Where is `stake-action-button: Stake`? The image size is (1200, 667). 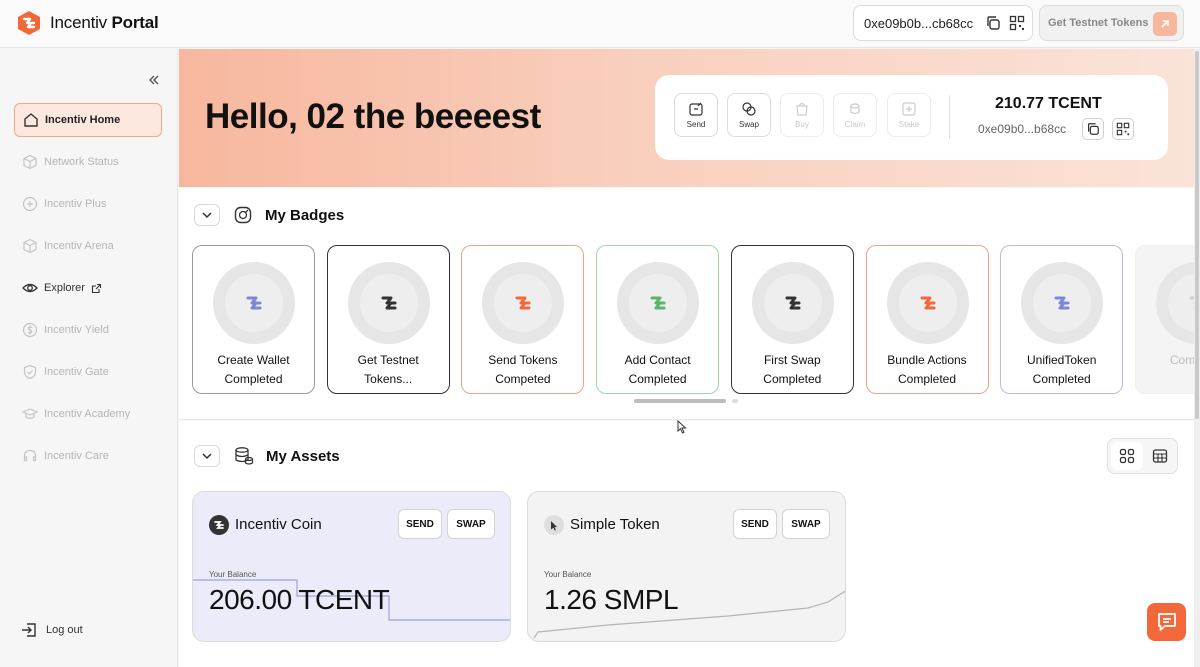 stake-action-button: Stake is located at coordinates (909, 115).